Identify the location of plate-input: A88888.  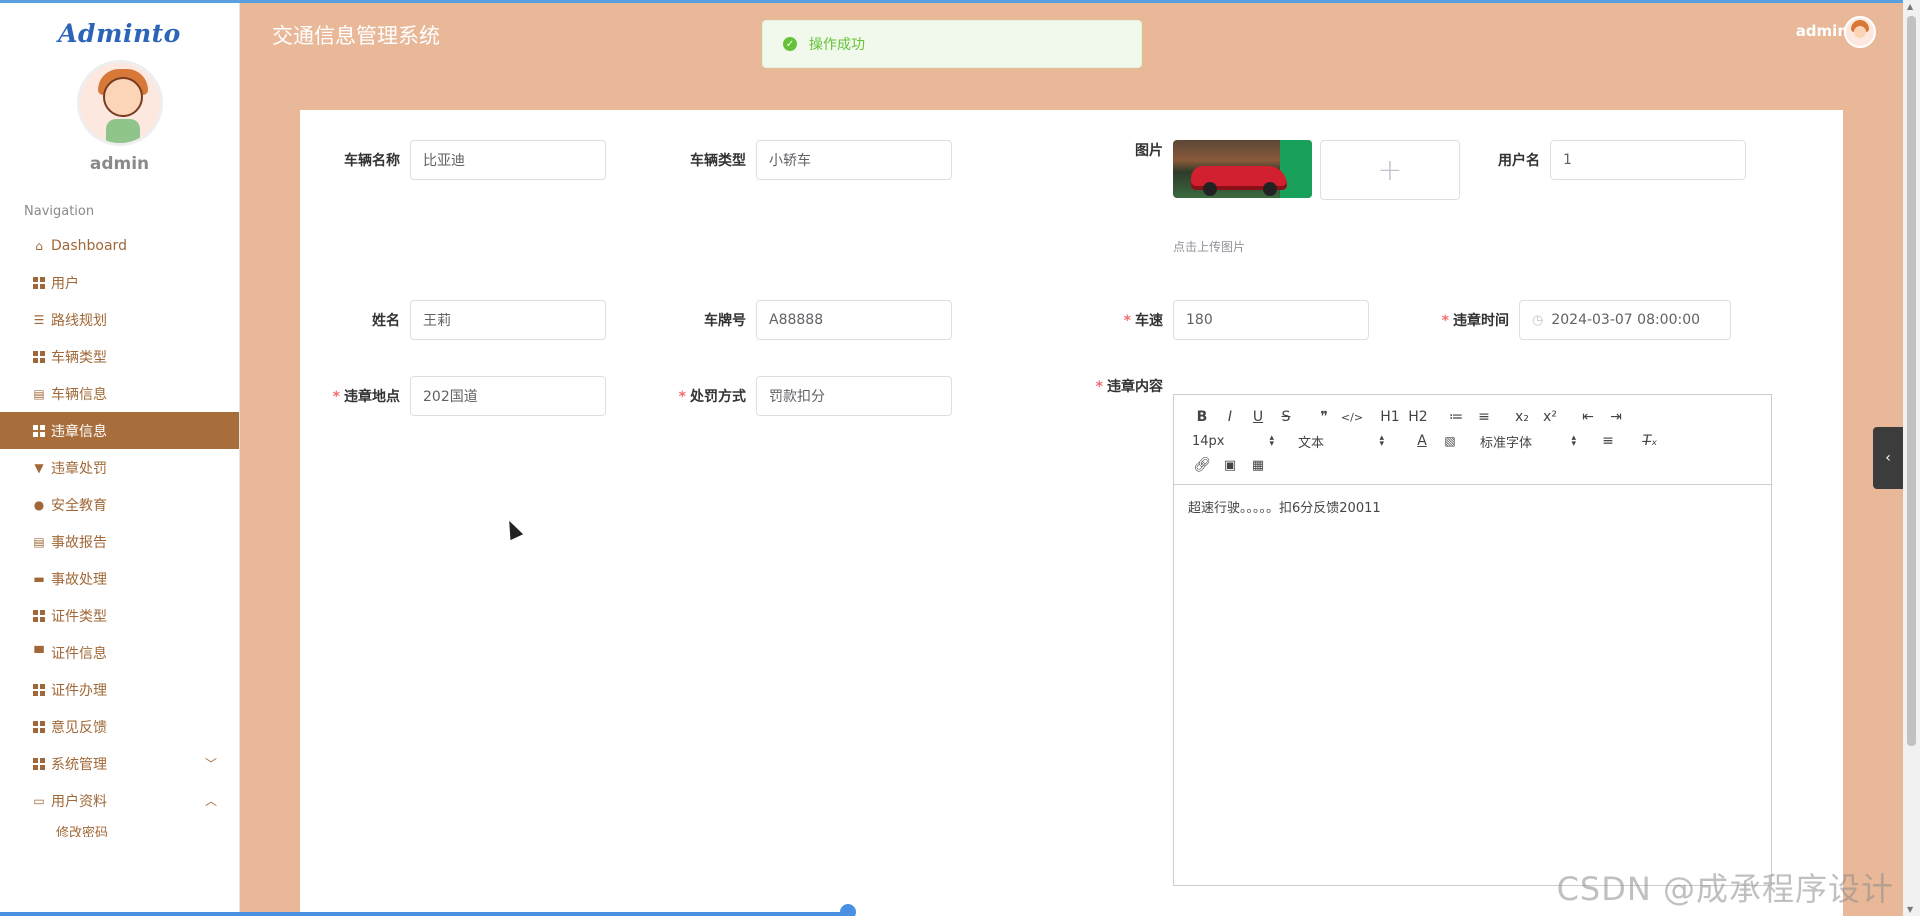
(854, 320).